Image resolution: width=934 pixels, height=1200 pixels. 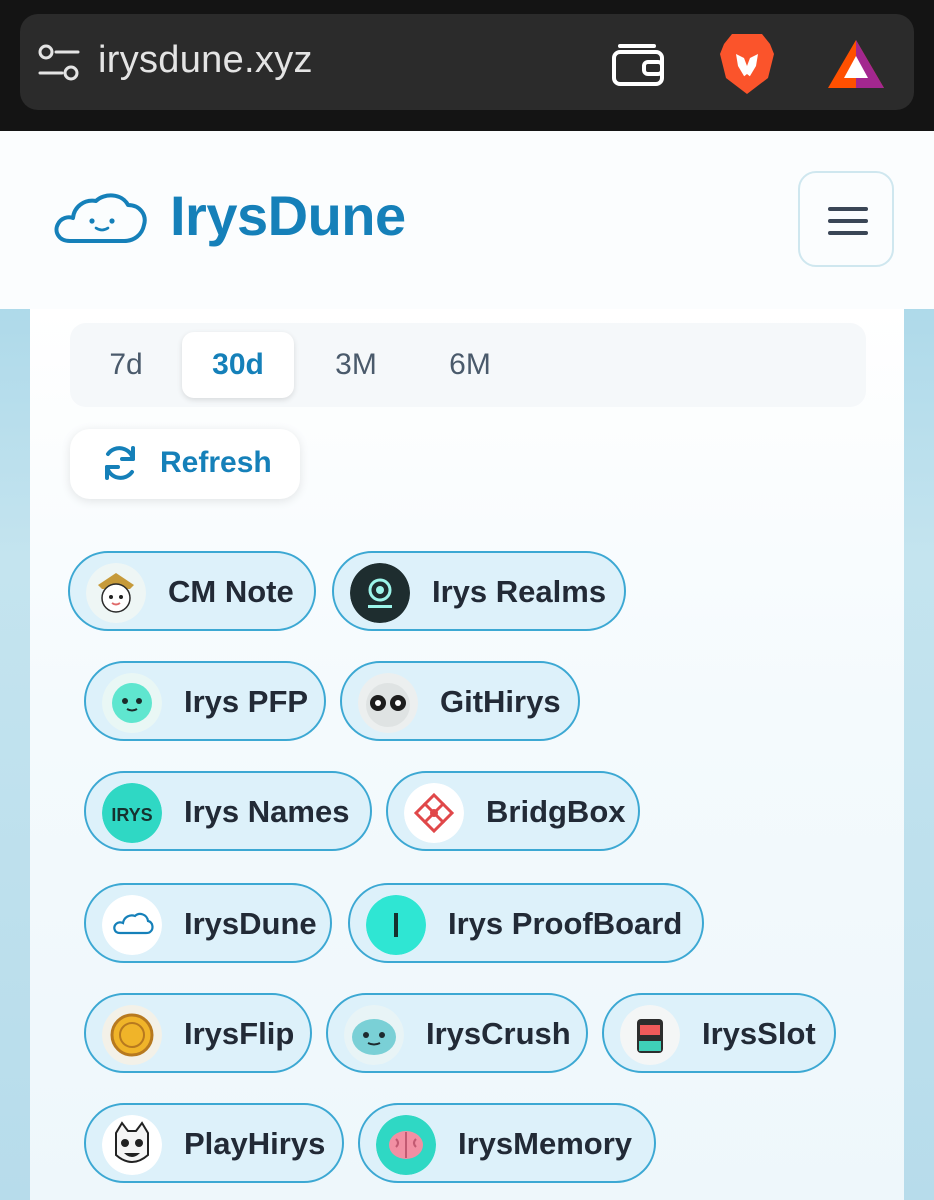 What do you see at coordinates (216, 462) in the screenshot?
I see `refresh-label: Refresh` at bounding box center [216, 462].